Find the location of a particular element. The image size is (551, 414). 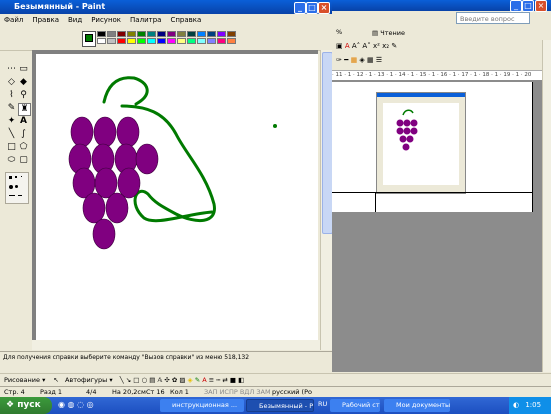

format-painter-icon: ✎ is located at coordinates (394, 46).